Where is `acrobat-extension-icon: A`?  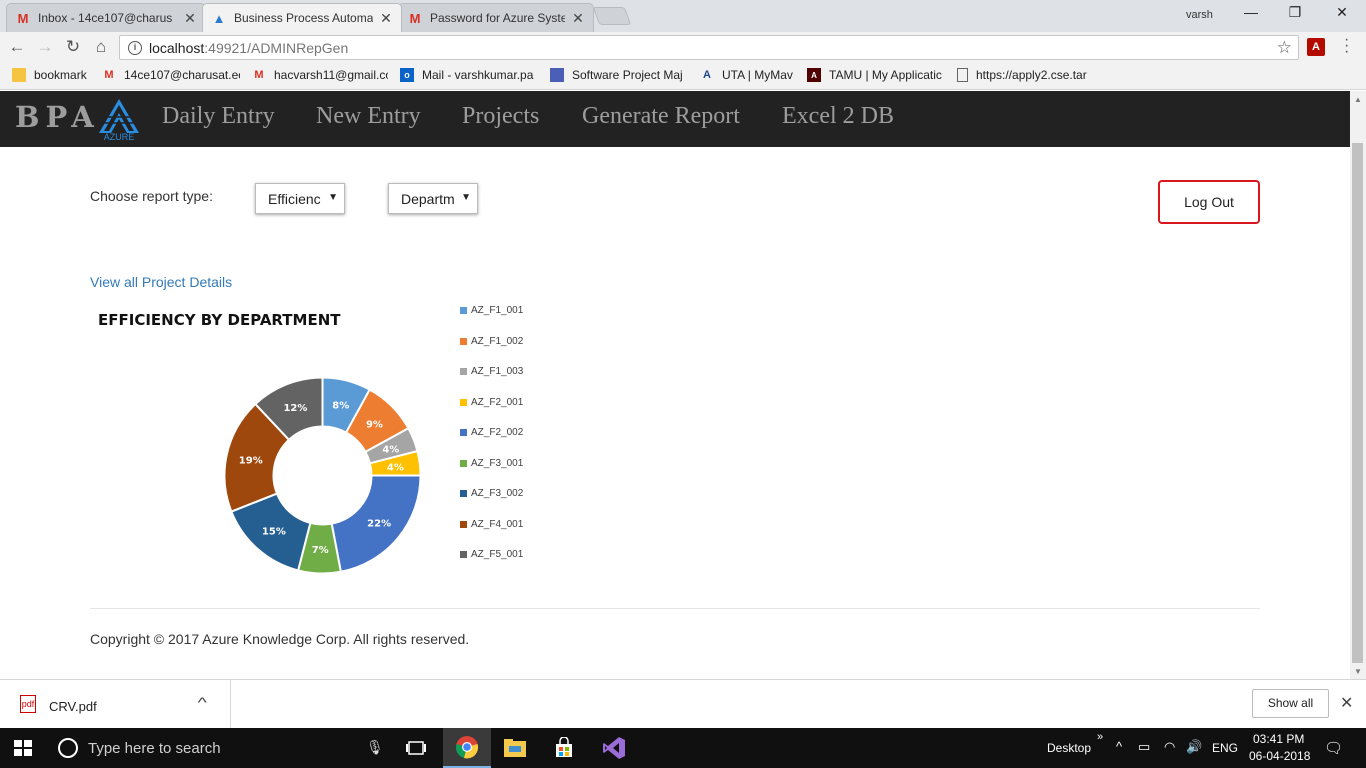
acrobat-extension-icon: A is located at coordinates (1316, 47).